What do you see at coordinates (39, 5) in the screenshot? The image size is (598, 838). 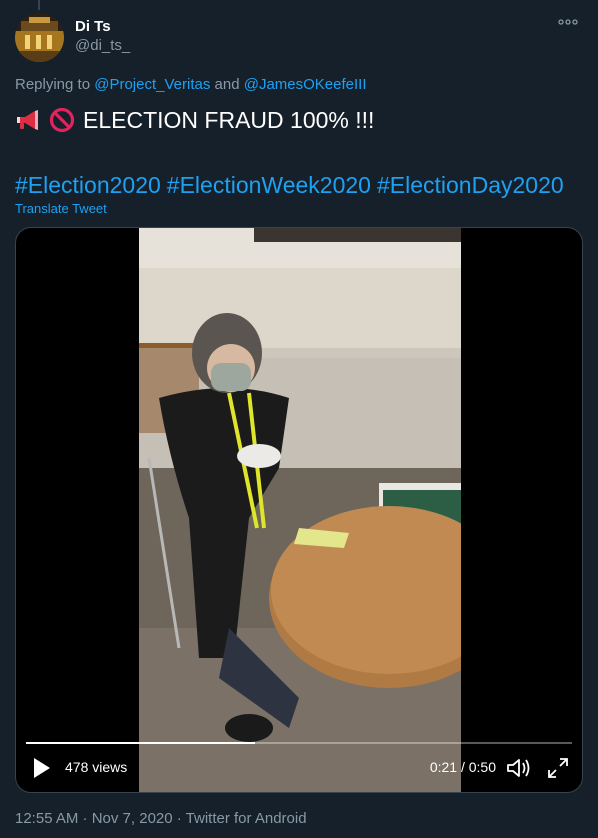 I see `thread-connector-line` at bounding box center [39, 5].